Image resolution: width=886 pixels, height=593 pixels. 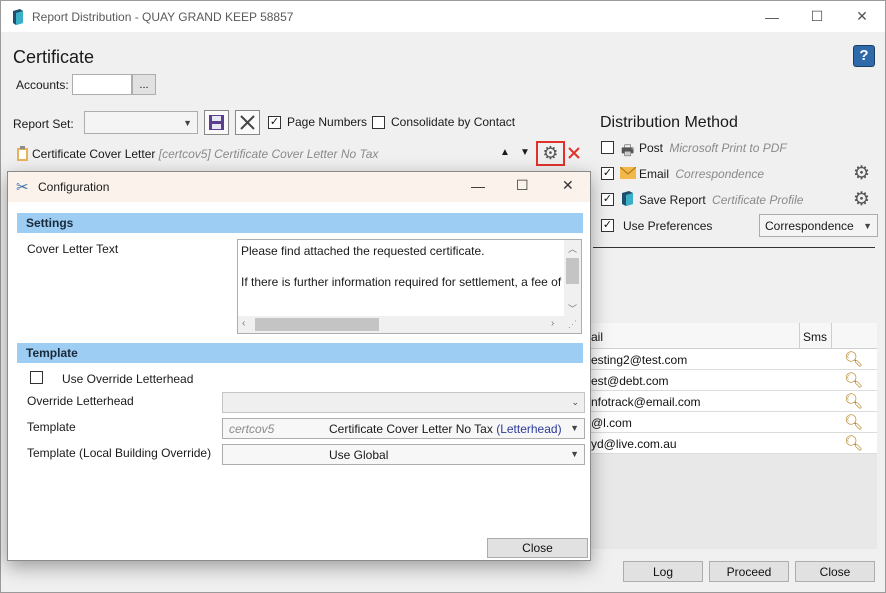 What do you see at coordinates (663, 571) in the screenshot?
I see `log-button: Log` at bounding box center [663, 571].